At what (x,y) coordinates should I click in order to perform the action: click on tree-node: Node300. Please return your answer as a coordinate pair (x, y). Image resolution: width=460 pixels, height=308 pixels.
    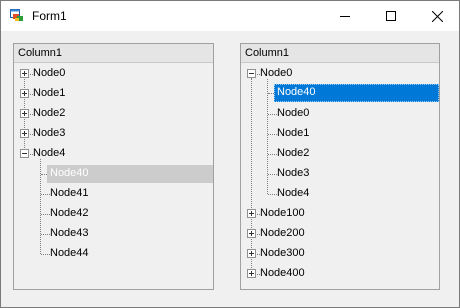
    Looking at the image, I should click on (340, 254).